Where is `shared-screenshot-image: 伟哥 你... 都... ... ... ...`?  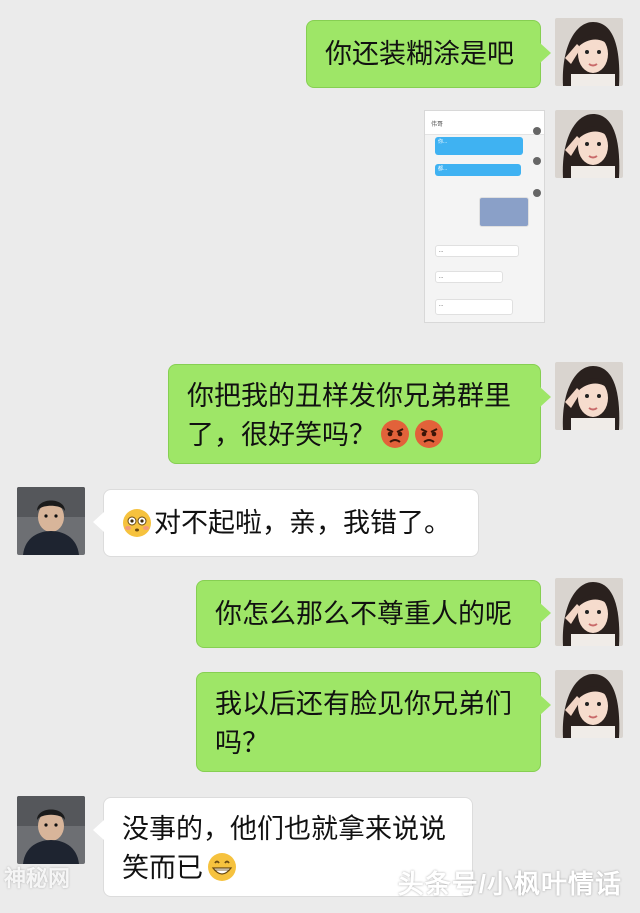
shared-screenshot-image: 伟哥 你... 都... ... ... ... is located at coordinates (484, 216).